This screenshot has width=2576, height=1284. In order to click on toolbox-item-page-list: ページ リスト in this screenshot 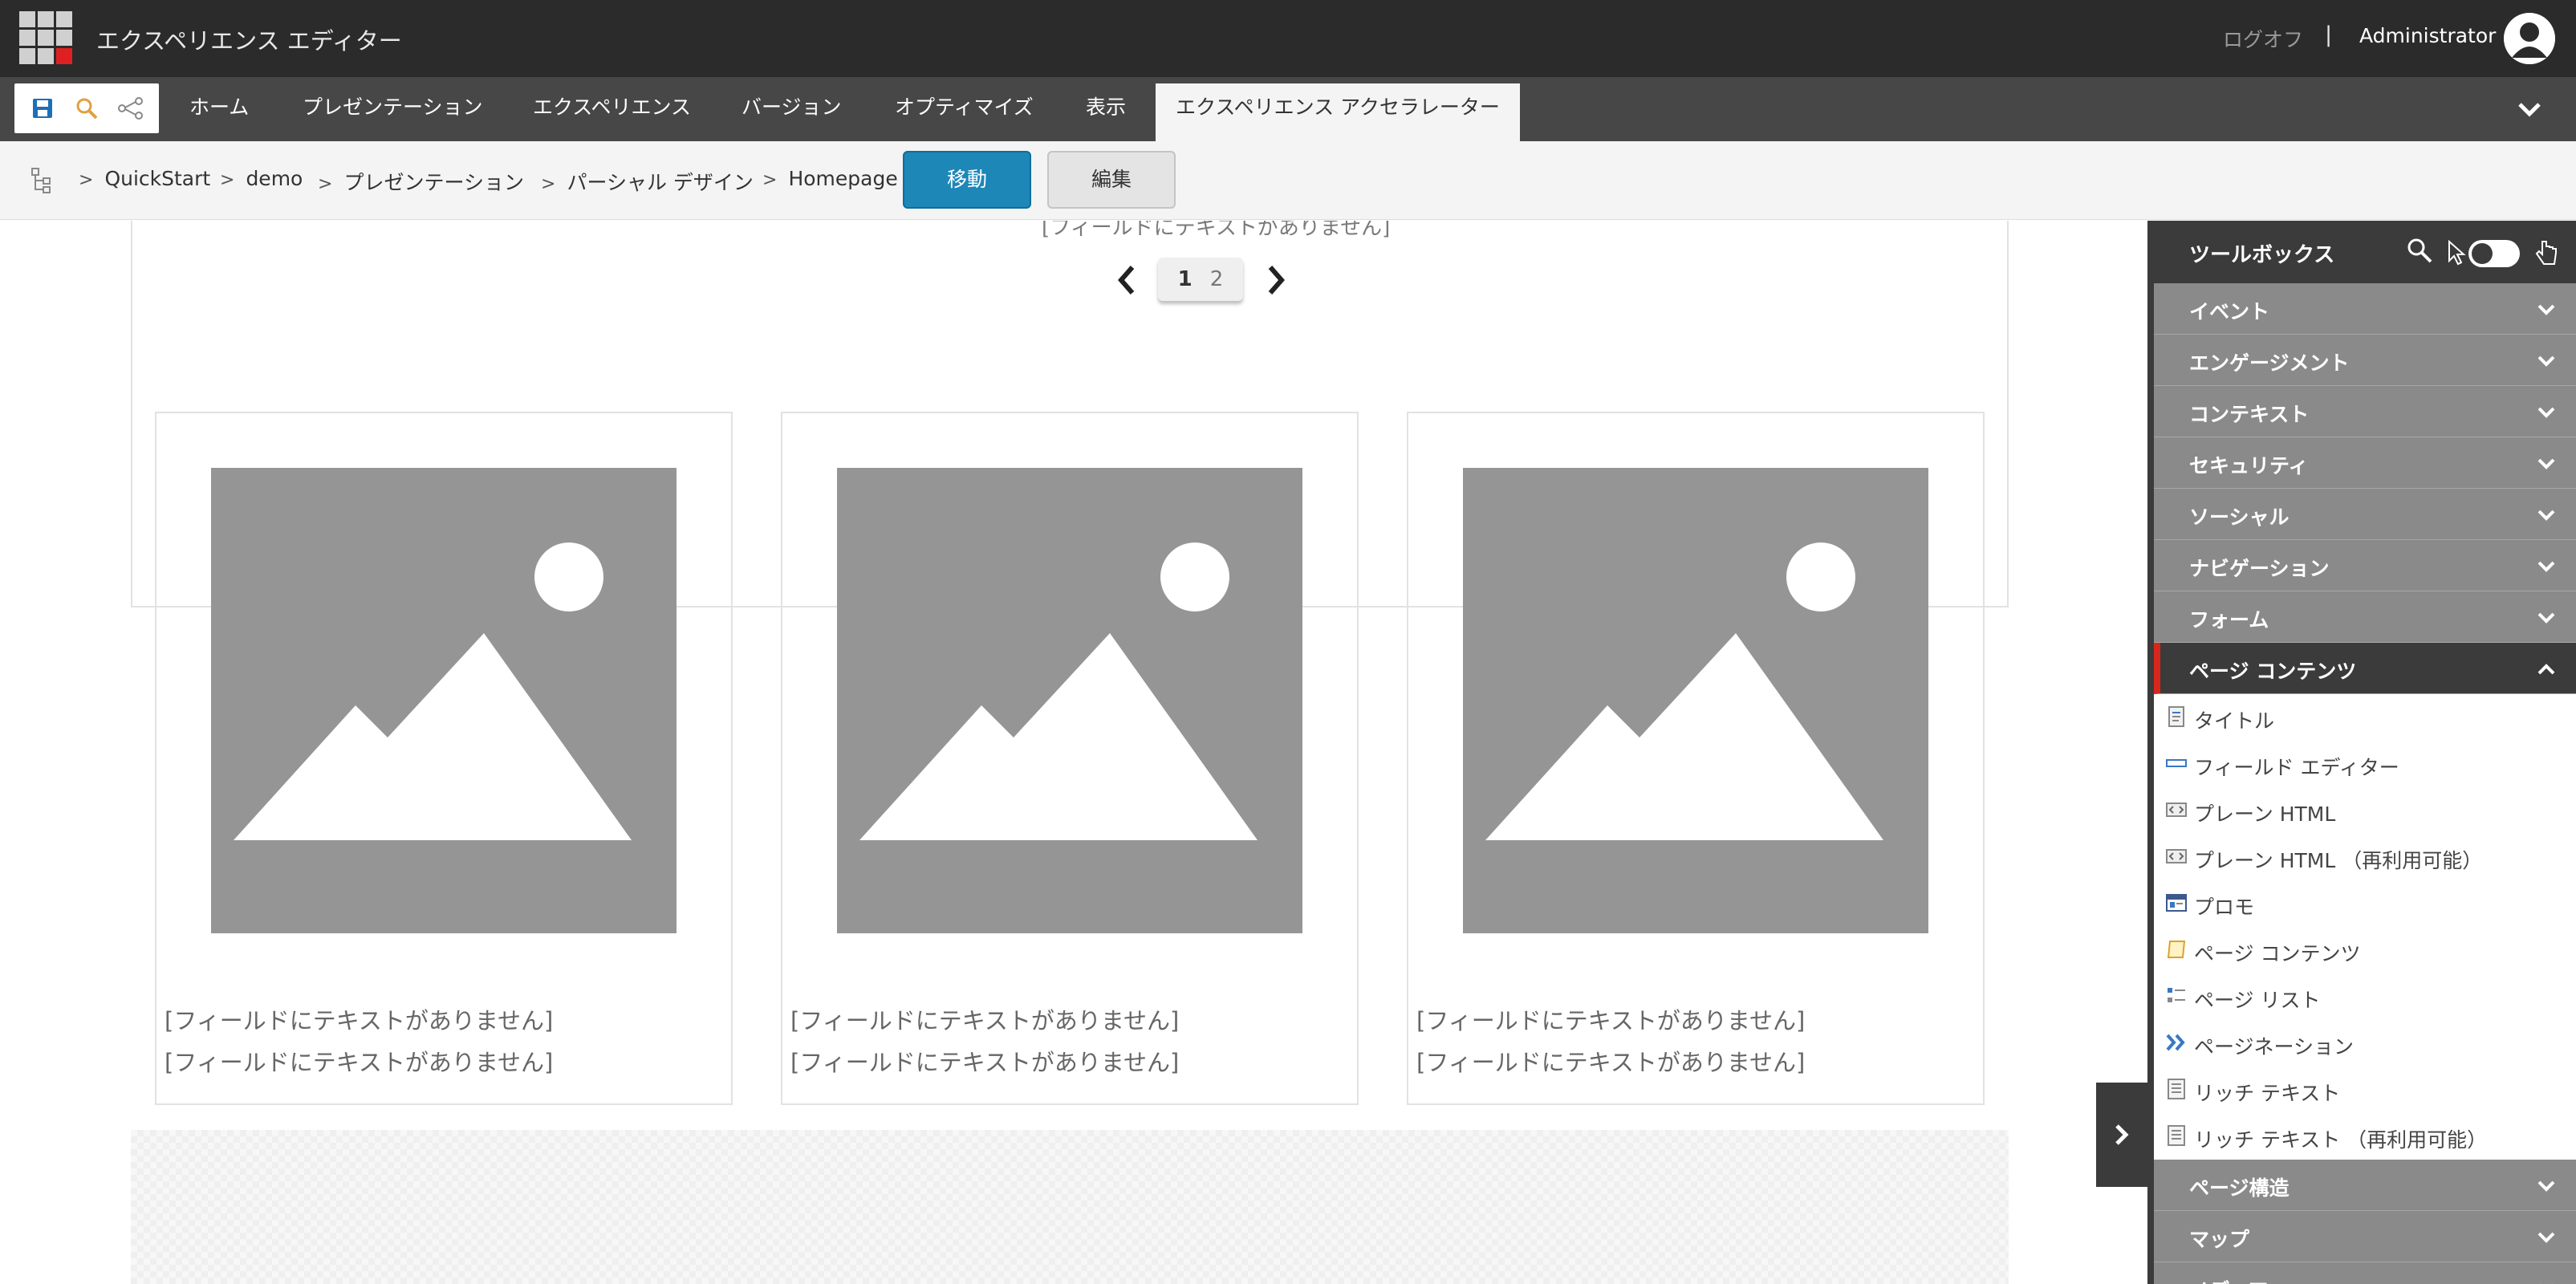, I will do `click(2365, 996)`.